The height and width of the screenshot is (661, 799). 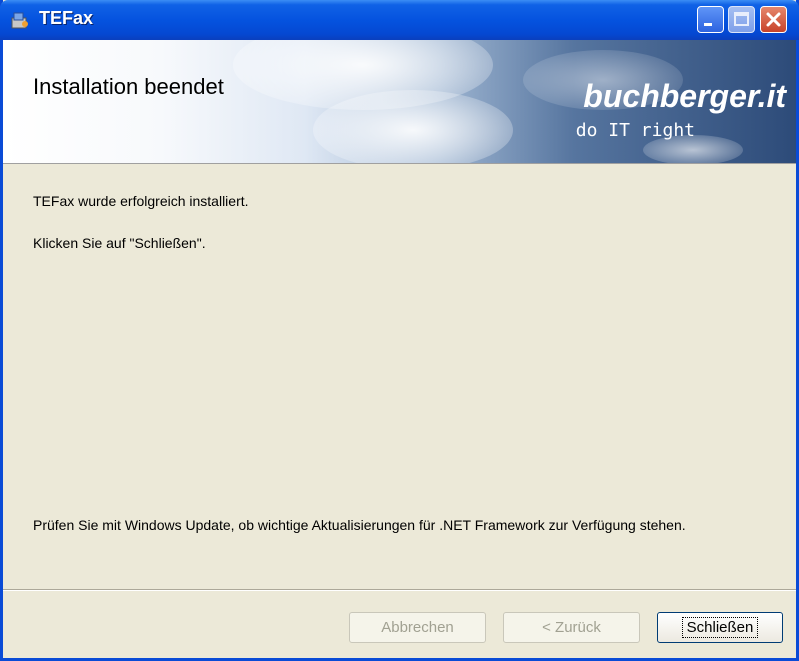 I want to click on close-button: Schließen, so click(x=720, y=627).